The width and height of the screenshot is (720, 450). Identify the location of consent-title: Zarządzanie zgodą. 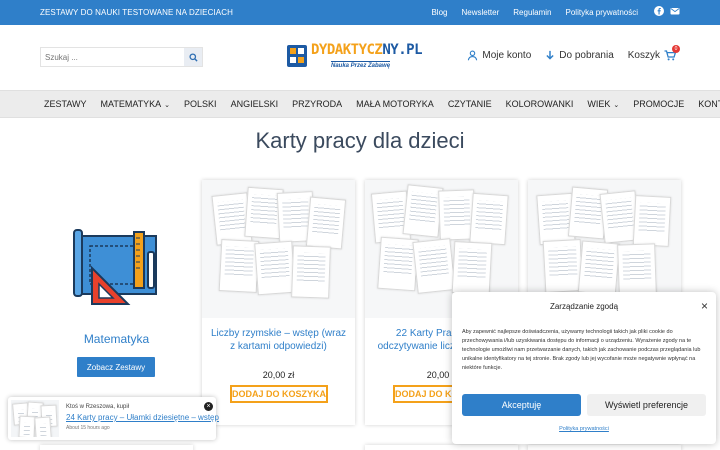
(584, 306).